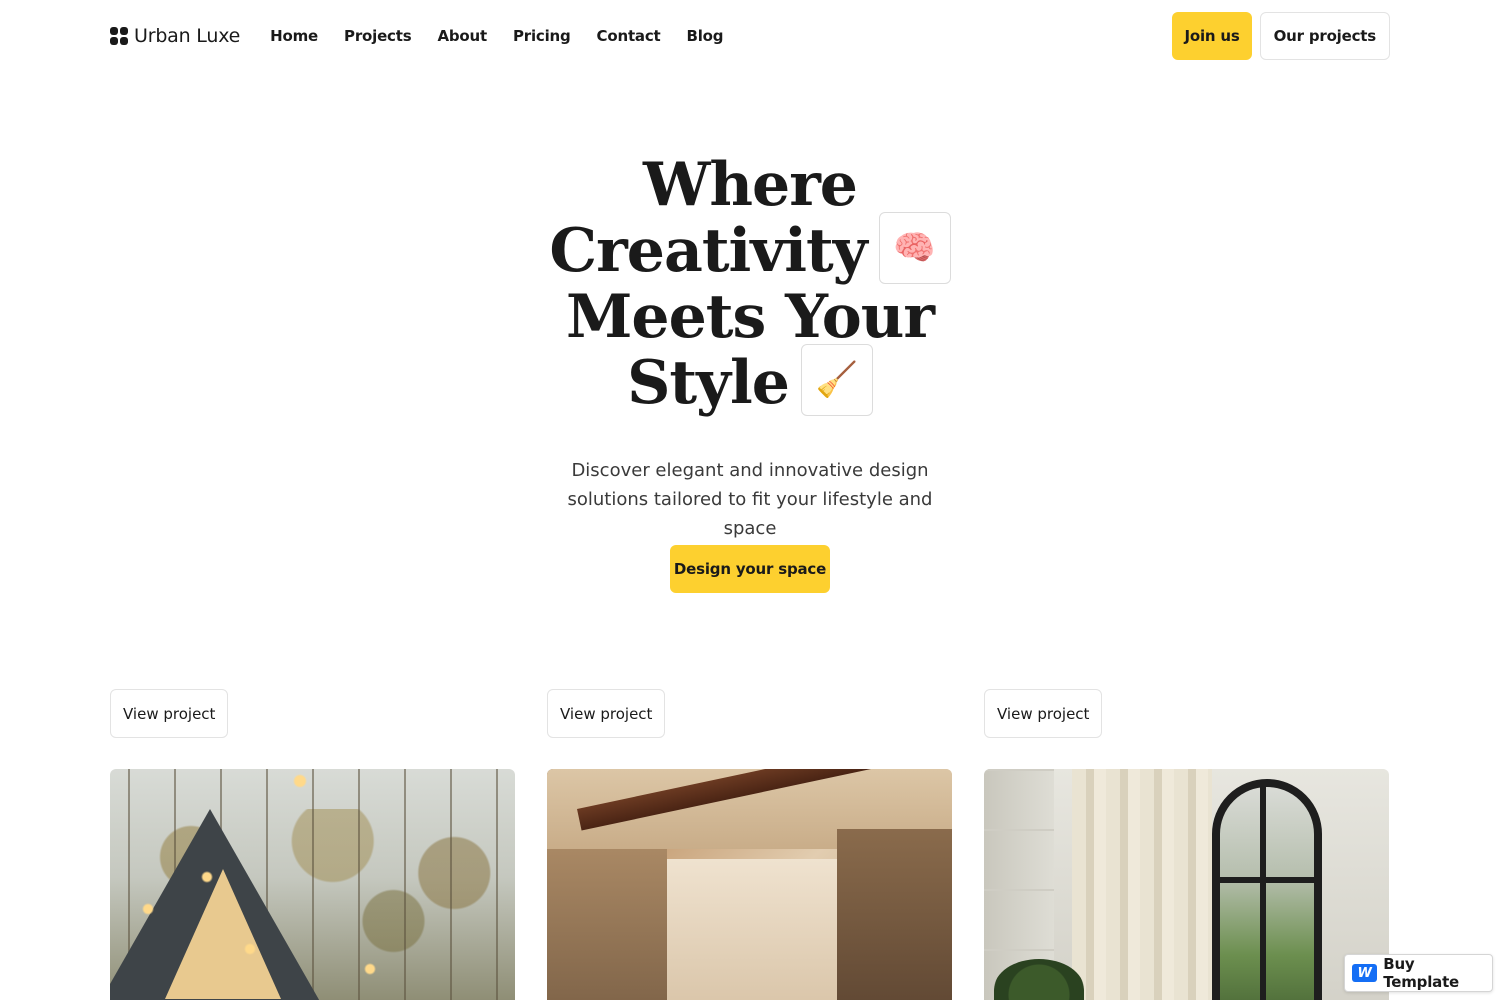 The height and width of the screenshot is (1000, 1500). I want to click on join-us-button: Join us, so click(1212, 36).